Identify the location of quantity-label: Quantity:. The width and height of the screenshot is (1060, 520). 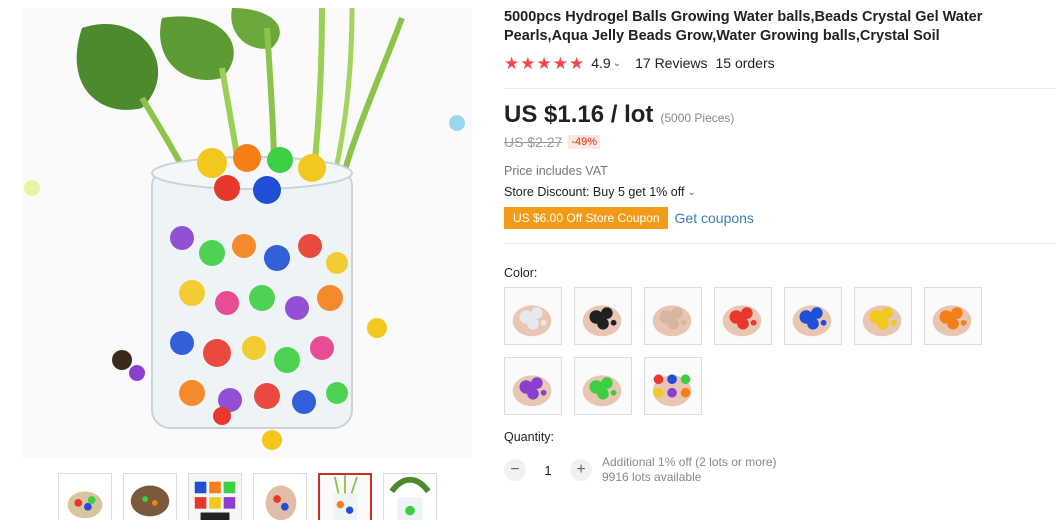
(529, 437).